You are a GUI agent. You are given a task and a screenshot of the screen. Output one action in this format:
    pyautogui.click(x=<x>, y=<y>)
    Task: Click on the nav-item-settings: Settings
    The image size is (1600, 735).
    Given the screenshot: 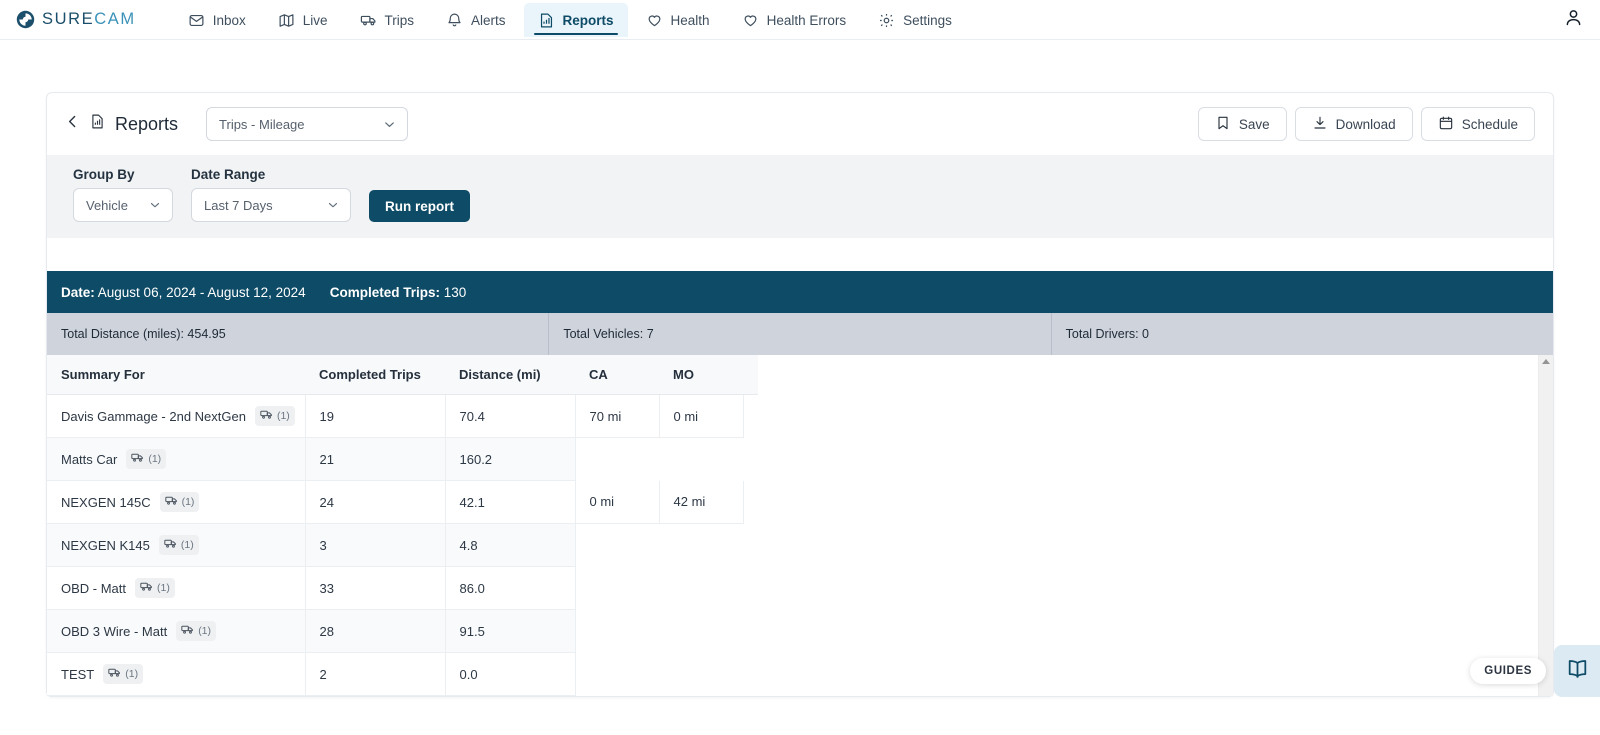 What is the action you would take?
    pyautogui.click(x=915, y=20)
    